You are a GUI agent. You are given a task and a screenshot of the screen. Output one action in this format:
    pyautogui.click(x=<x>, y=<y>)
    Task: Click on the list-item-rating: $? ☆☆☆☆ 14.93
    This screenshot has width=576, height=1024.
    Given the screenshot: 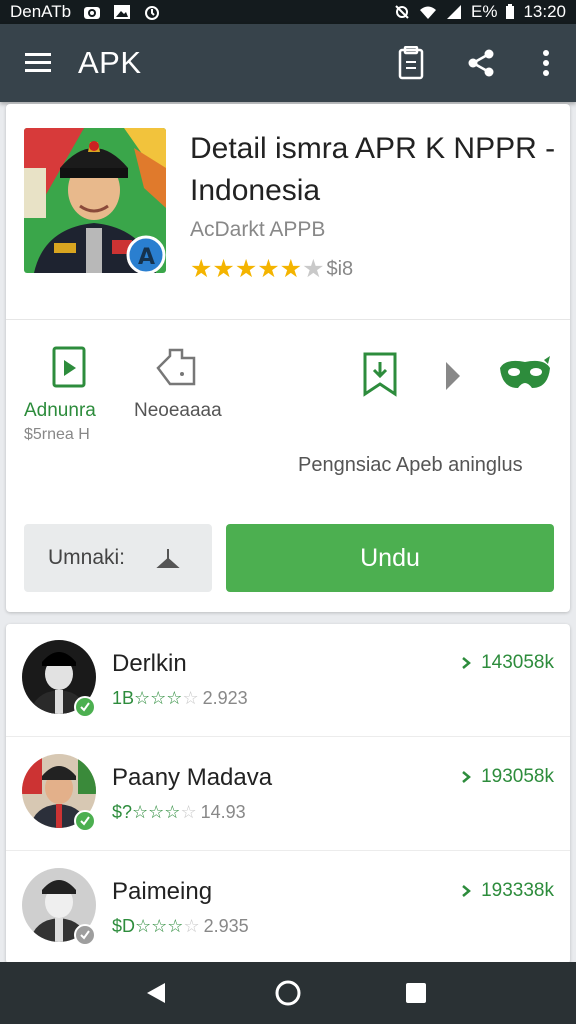 What is the action you would take?
    pyautogui.click(x=179, y=812)
    